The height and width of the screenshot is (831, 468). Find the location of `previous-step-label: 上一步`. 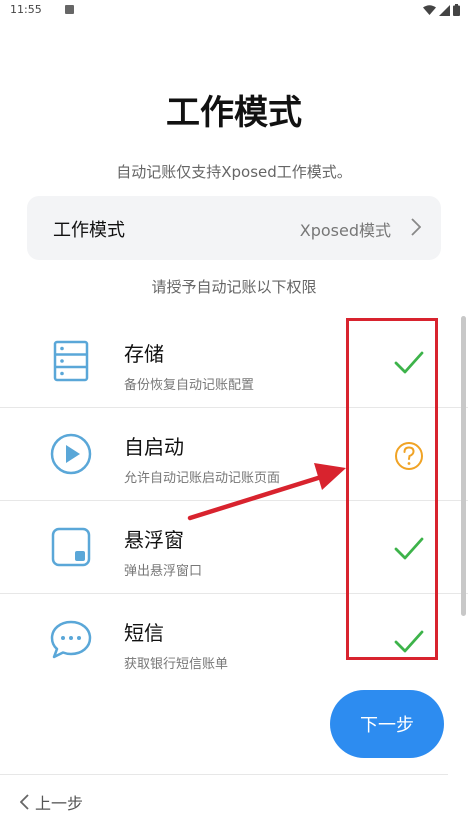

previous-step-label: 上一步 is located at coordinates (59, 803).